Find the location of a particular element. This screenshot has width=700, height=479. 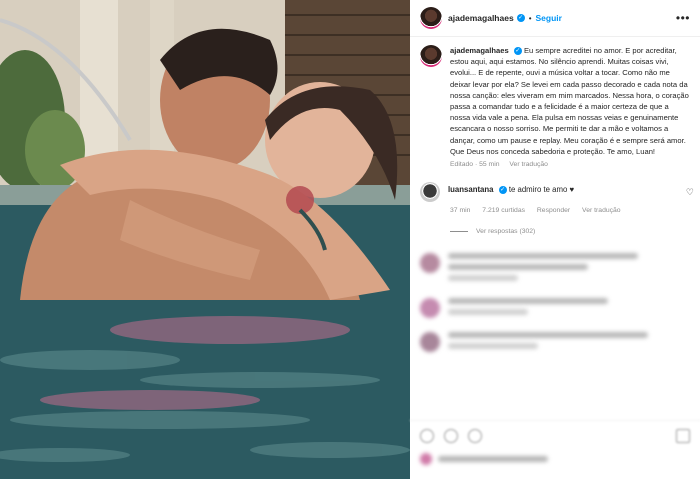

post-header: ajademagalhaes ✓ • Seguir ••• is located at coordinates (555, 18).